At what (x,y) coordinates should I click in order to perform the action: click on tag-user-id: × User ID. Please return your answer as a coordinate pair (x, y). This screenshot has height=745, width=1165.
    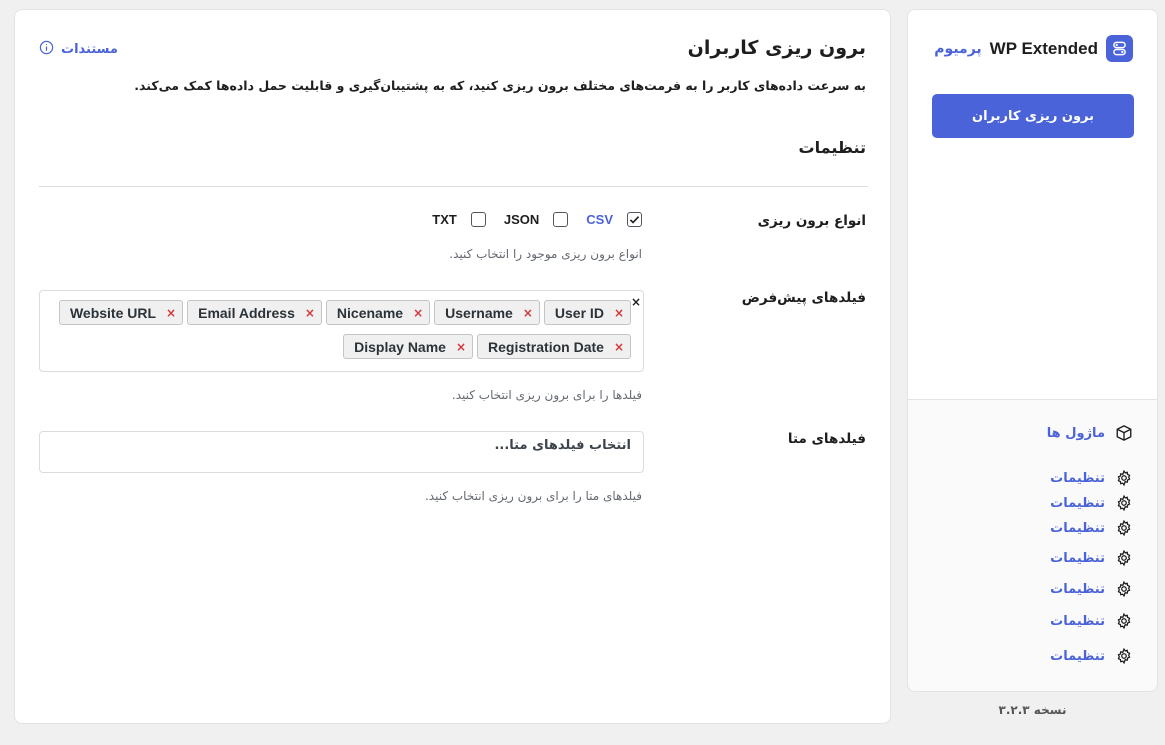
    Looking at the image, I should click on (587, 312).